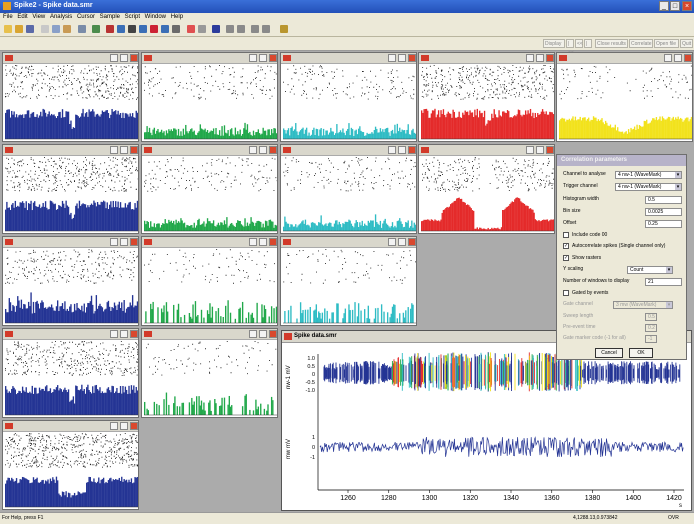 This screenshot has height=524, width=694. I want to click on menu-window: Window, so click(155, 17).